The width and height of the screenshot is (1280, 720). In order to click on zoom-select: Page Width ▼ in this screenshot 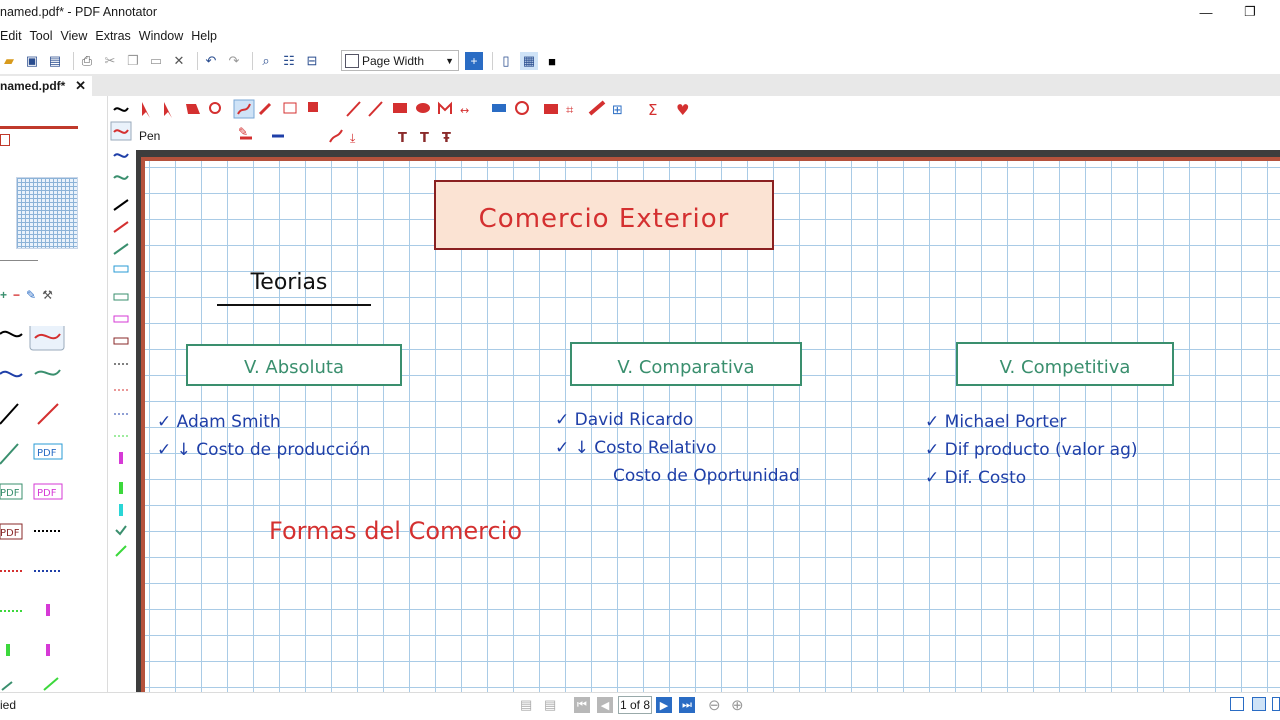, I will do `click(400, 60)`.